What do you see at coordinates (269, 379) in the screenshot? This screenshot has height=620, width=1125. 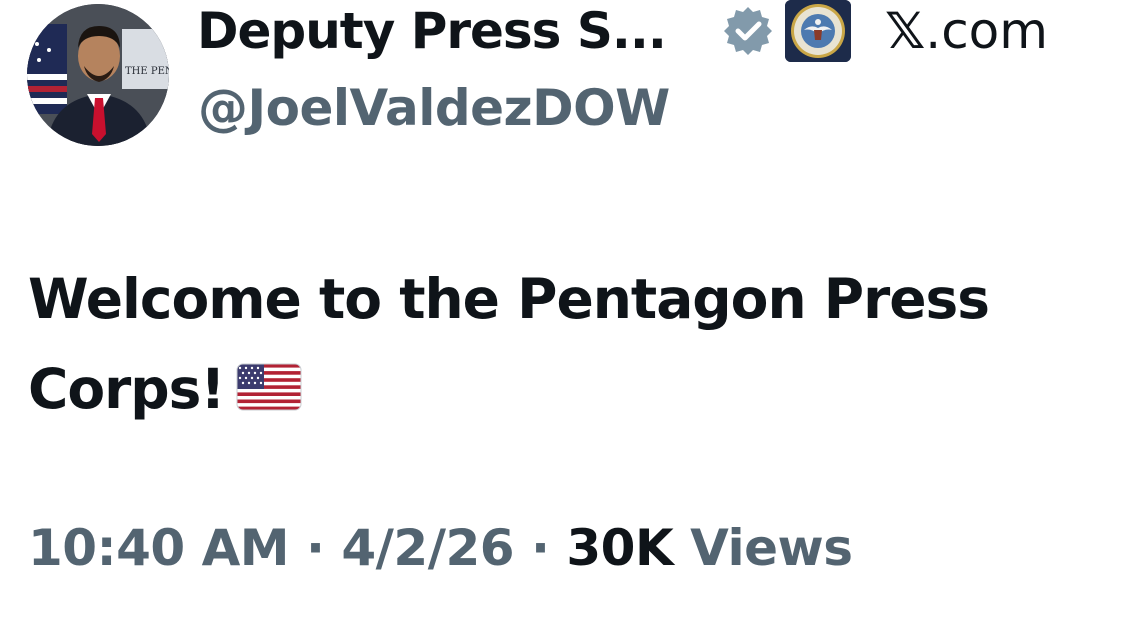 I see `us-flag-emoji` at bounding box center [269, 379].